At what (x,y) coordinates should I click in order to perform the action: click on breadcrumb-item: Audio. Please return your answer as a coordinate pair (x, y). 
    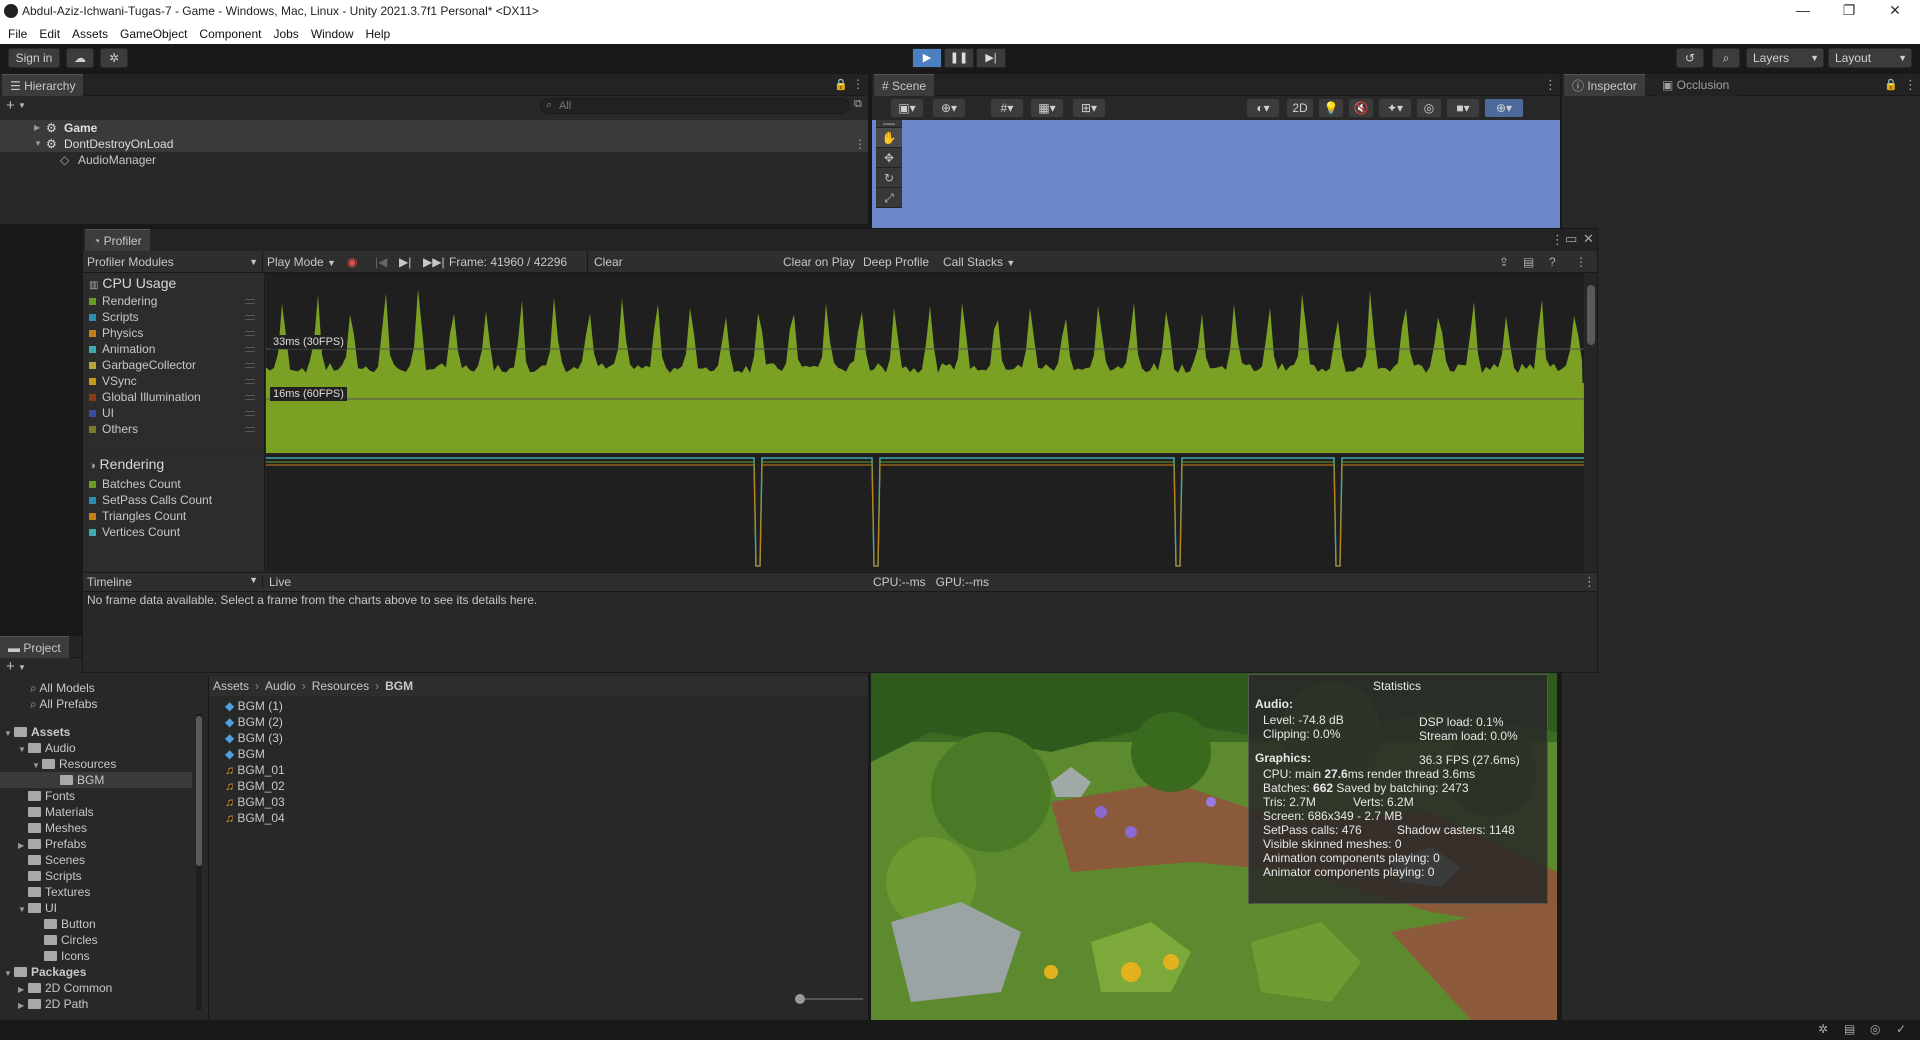
    Looking at the image, I should click on (280, 686).